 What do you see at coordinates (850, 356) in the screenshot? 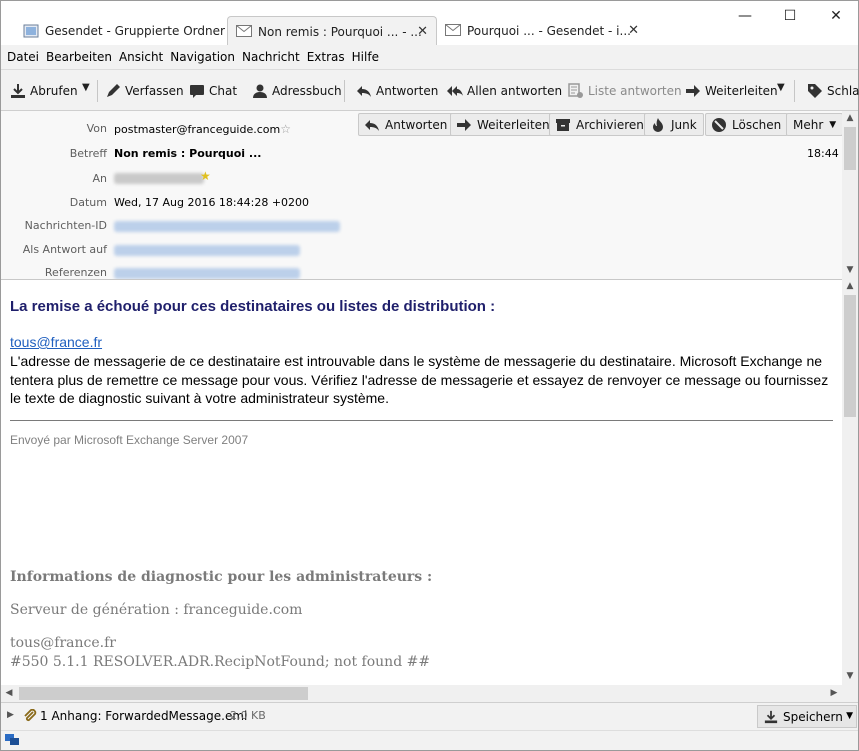
I see `body-scrollbar-thumb` at bounding box center [850, 356].